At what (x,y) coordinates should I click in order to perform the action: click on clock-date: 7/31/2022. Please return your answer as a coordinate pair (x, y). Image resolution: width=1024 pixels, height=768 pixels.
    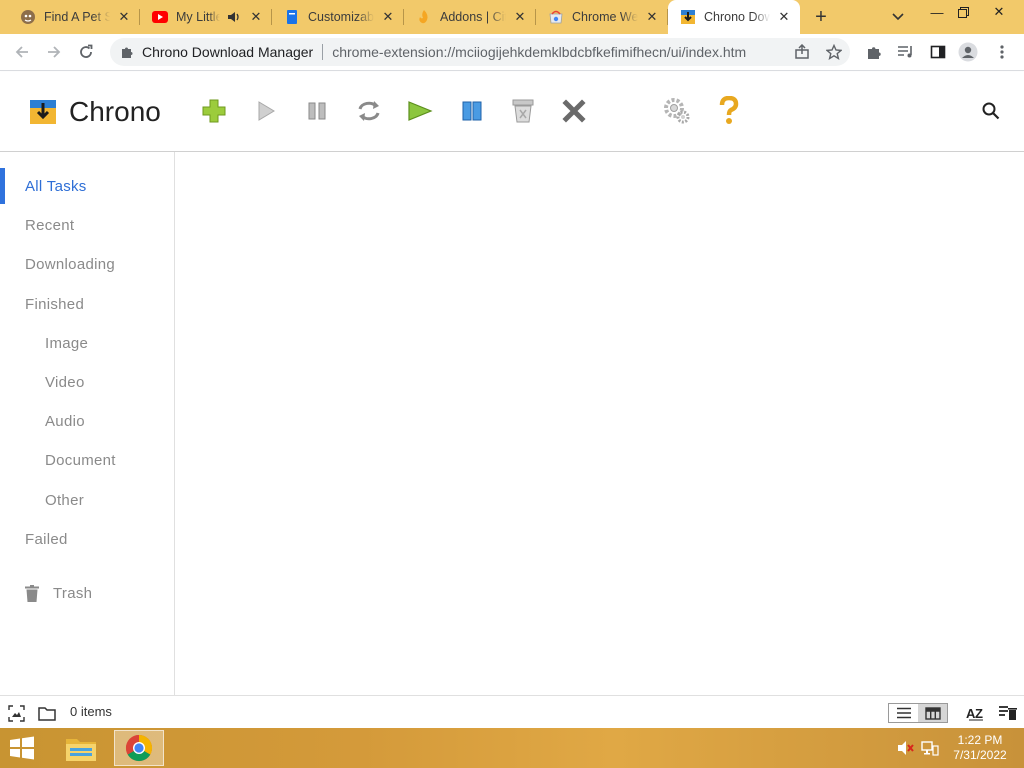
    Looking at the image, I should click on (980, 755).